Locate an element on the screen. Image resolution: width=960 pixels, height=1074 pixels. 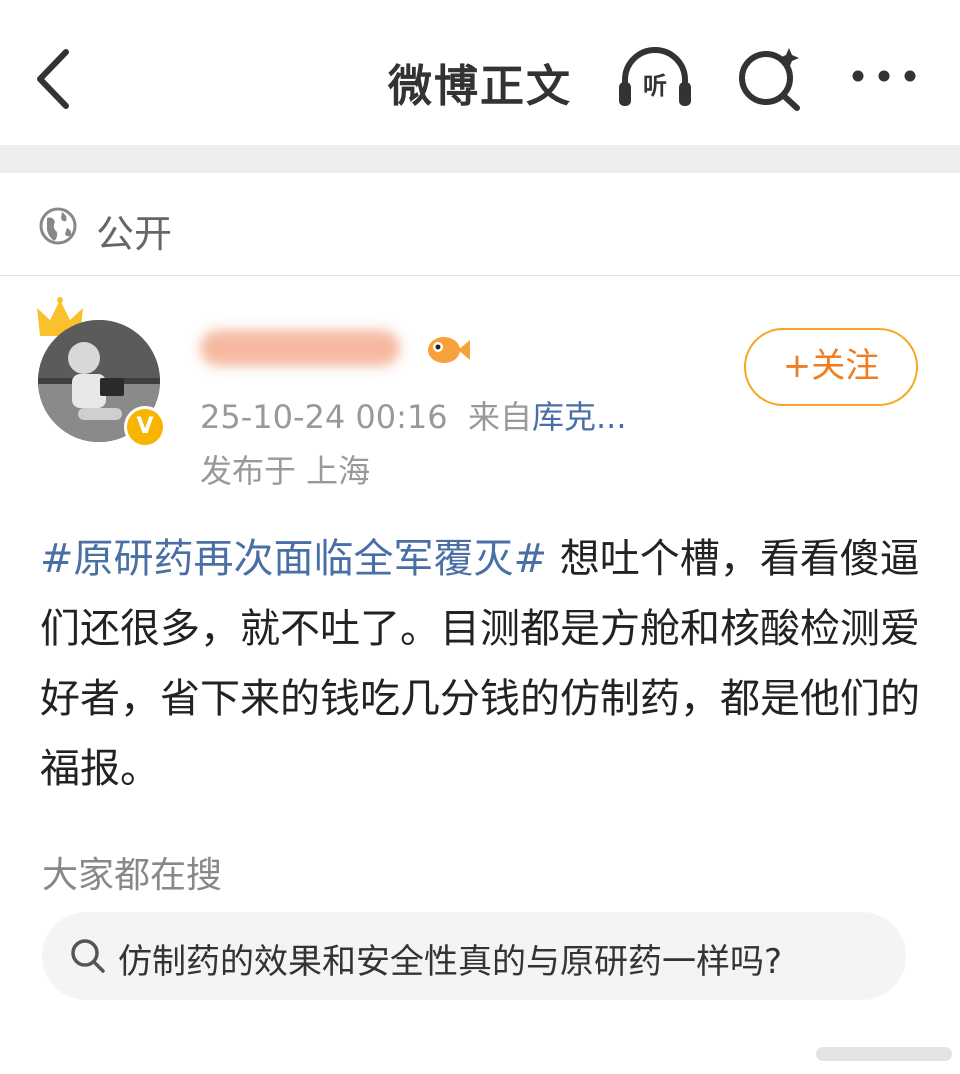
search-button is located at coordinates (773, 77).